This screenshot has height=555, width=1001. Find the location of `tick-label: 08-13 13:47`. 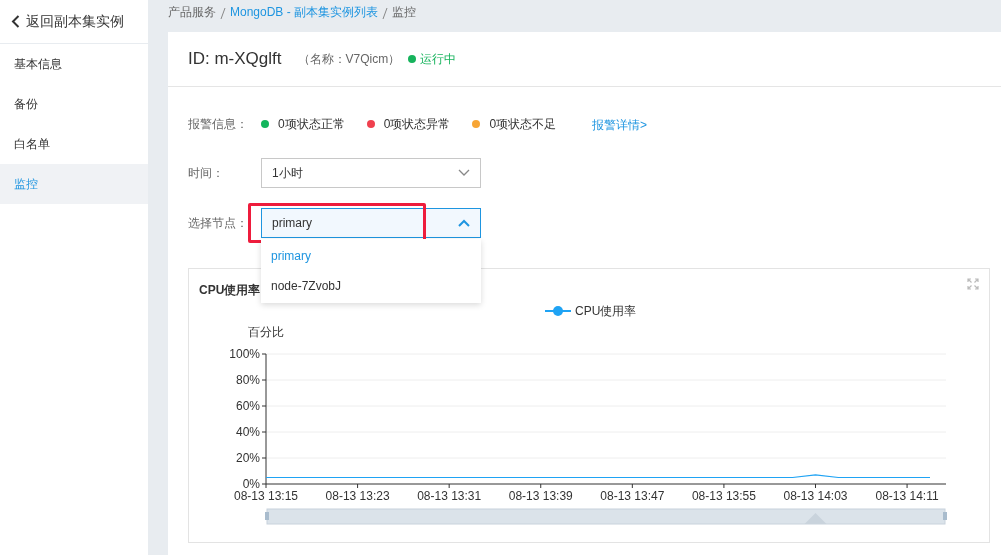

tick-label: 08-13 13:47 is located at coordinates (632, 496).